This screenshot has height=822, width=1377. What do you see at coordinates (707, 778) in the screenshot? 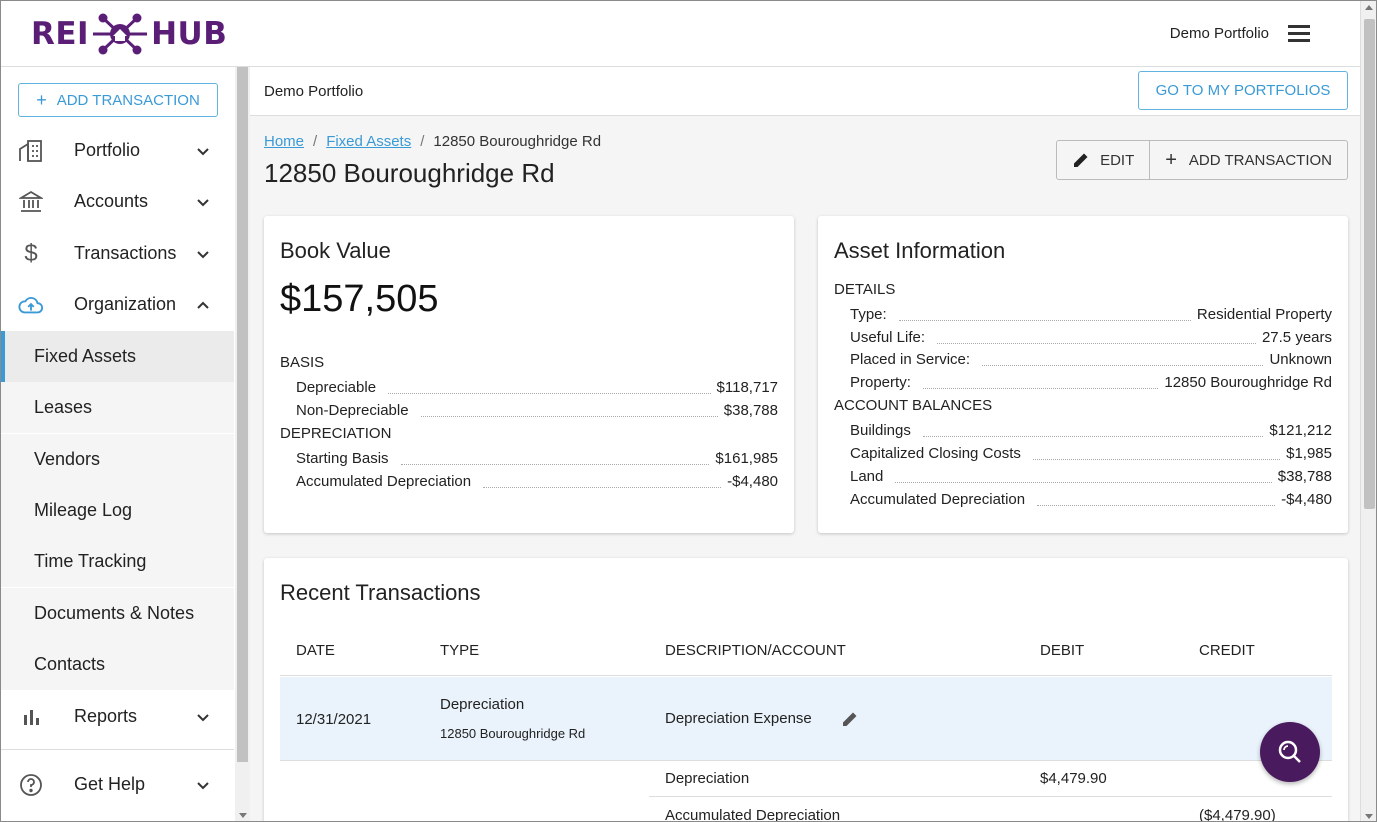
I see `line-account: Depreciation` at bounding box center [707, 778].